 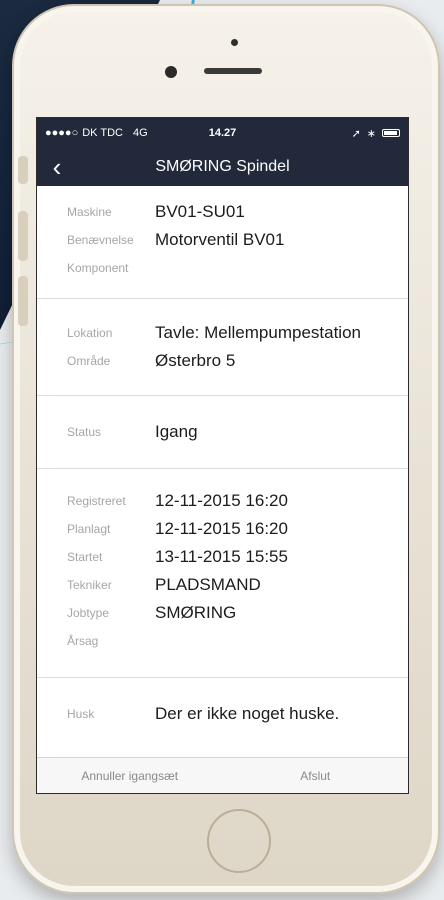 What do you see at coordinates (89, 585) in the screenshot?
I see `field-label: Tekniker` at bounding box center [89, 585].